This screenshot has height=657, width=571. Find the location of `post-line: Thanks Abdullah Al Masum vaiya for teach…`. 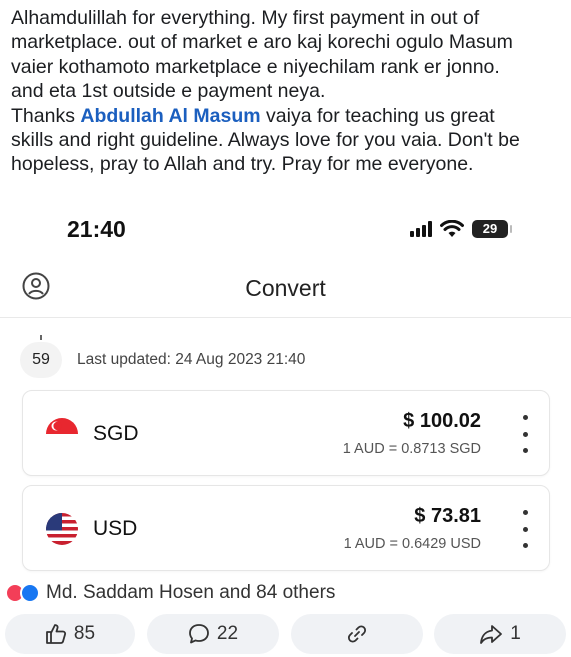

post-line: Thanks Abdullah Al Masum vaiya for teach… is located at coordinates (289, 116).